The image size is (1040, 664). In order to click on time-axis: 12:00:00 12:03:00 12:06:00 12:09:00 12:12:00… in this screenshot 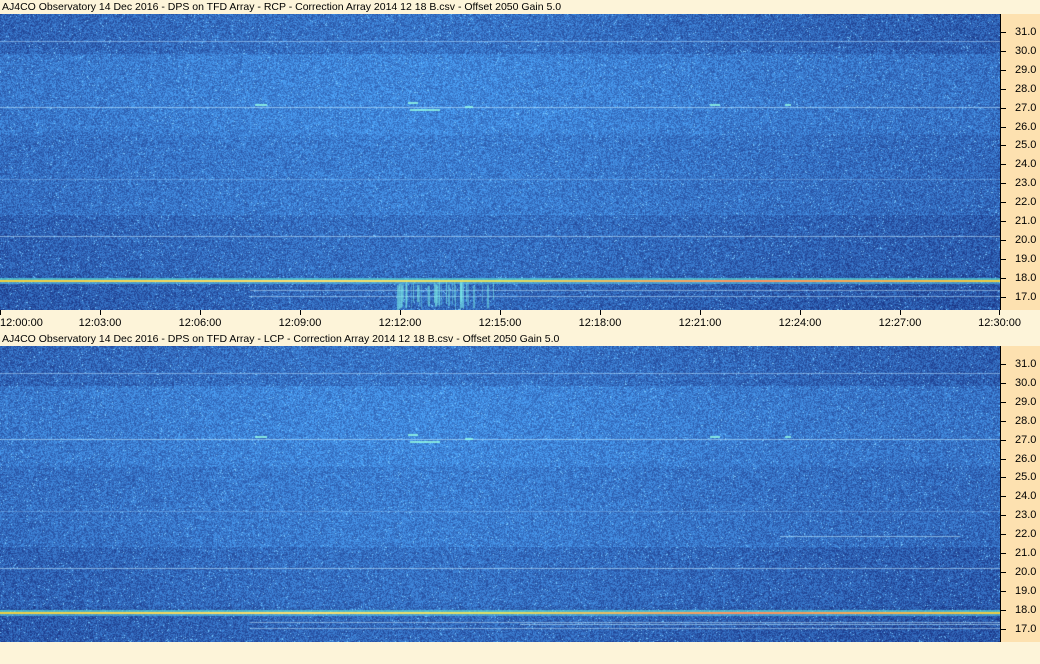, I will do `click(520, 321)`.